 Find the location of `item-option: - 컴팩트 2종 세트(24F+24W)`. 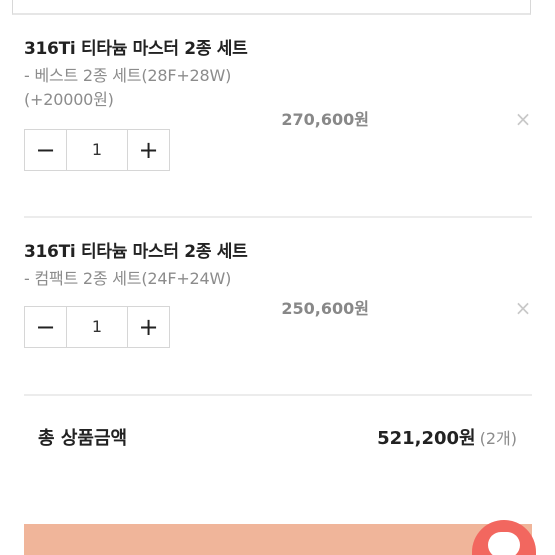

item-option: - 컴팩트 2종 세트(24F+24W) is located at coordinates (128, 278).